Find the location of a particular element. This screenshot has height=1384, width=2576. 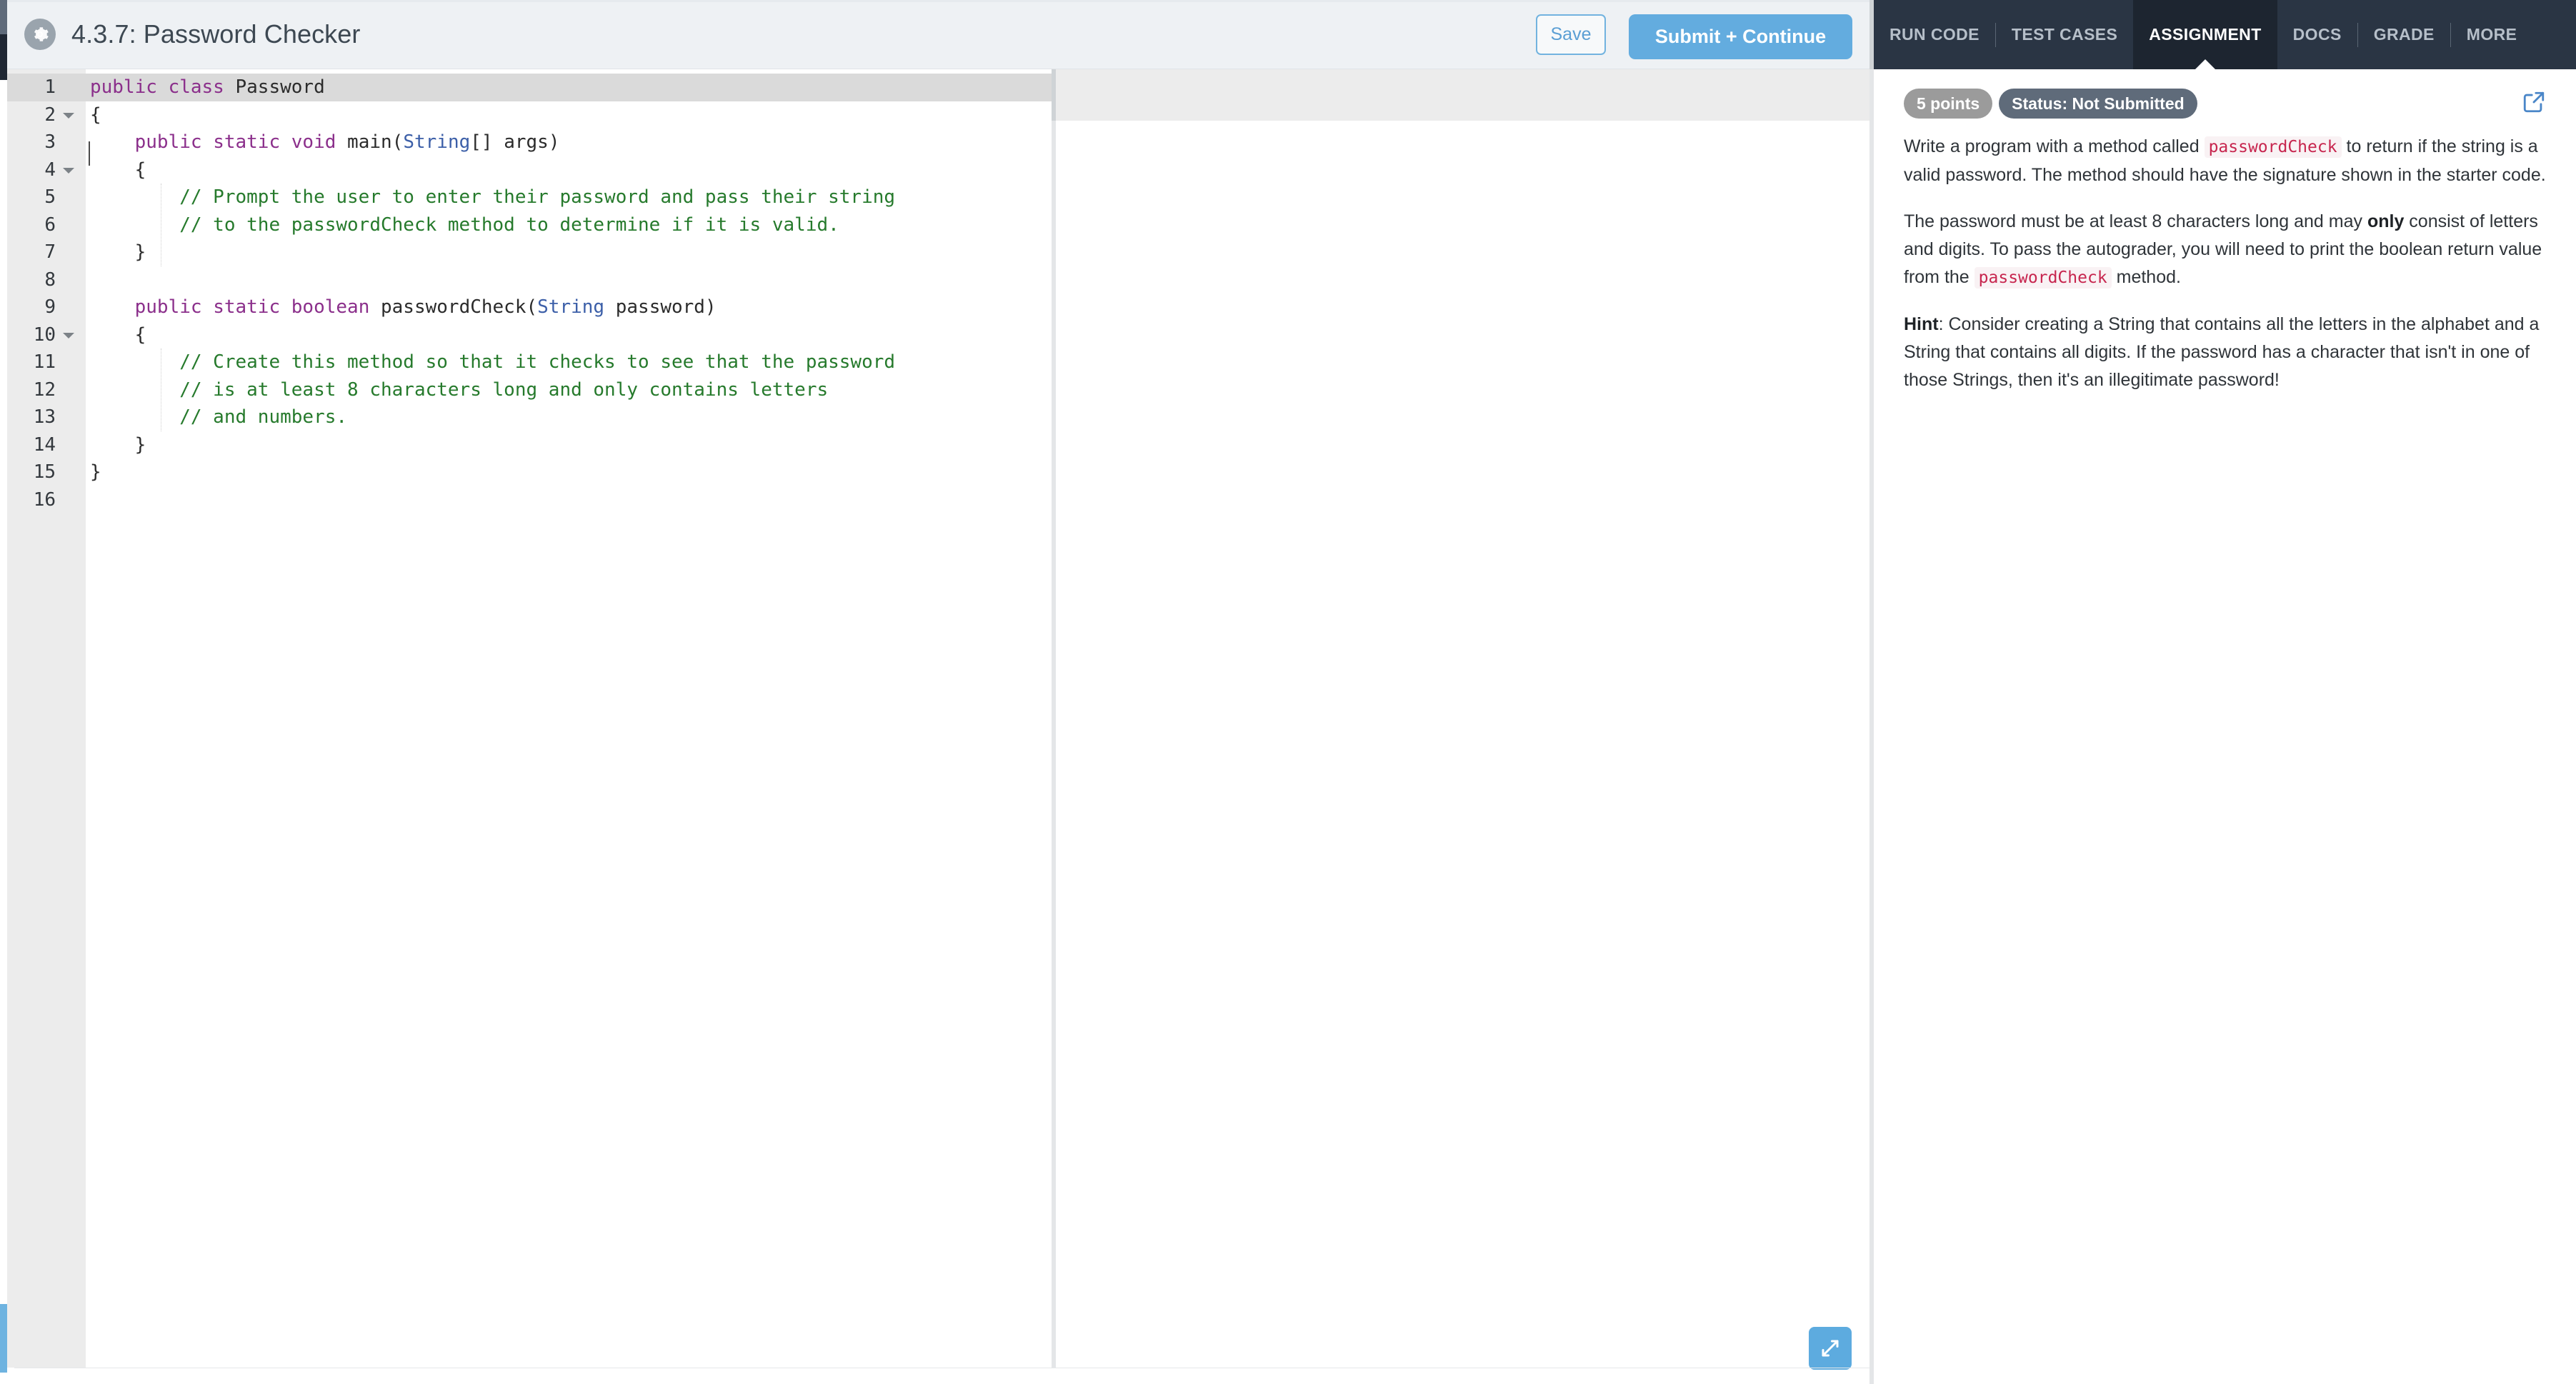

header-top-line is located at coordinates (938, 1).